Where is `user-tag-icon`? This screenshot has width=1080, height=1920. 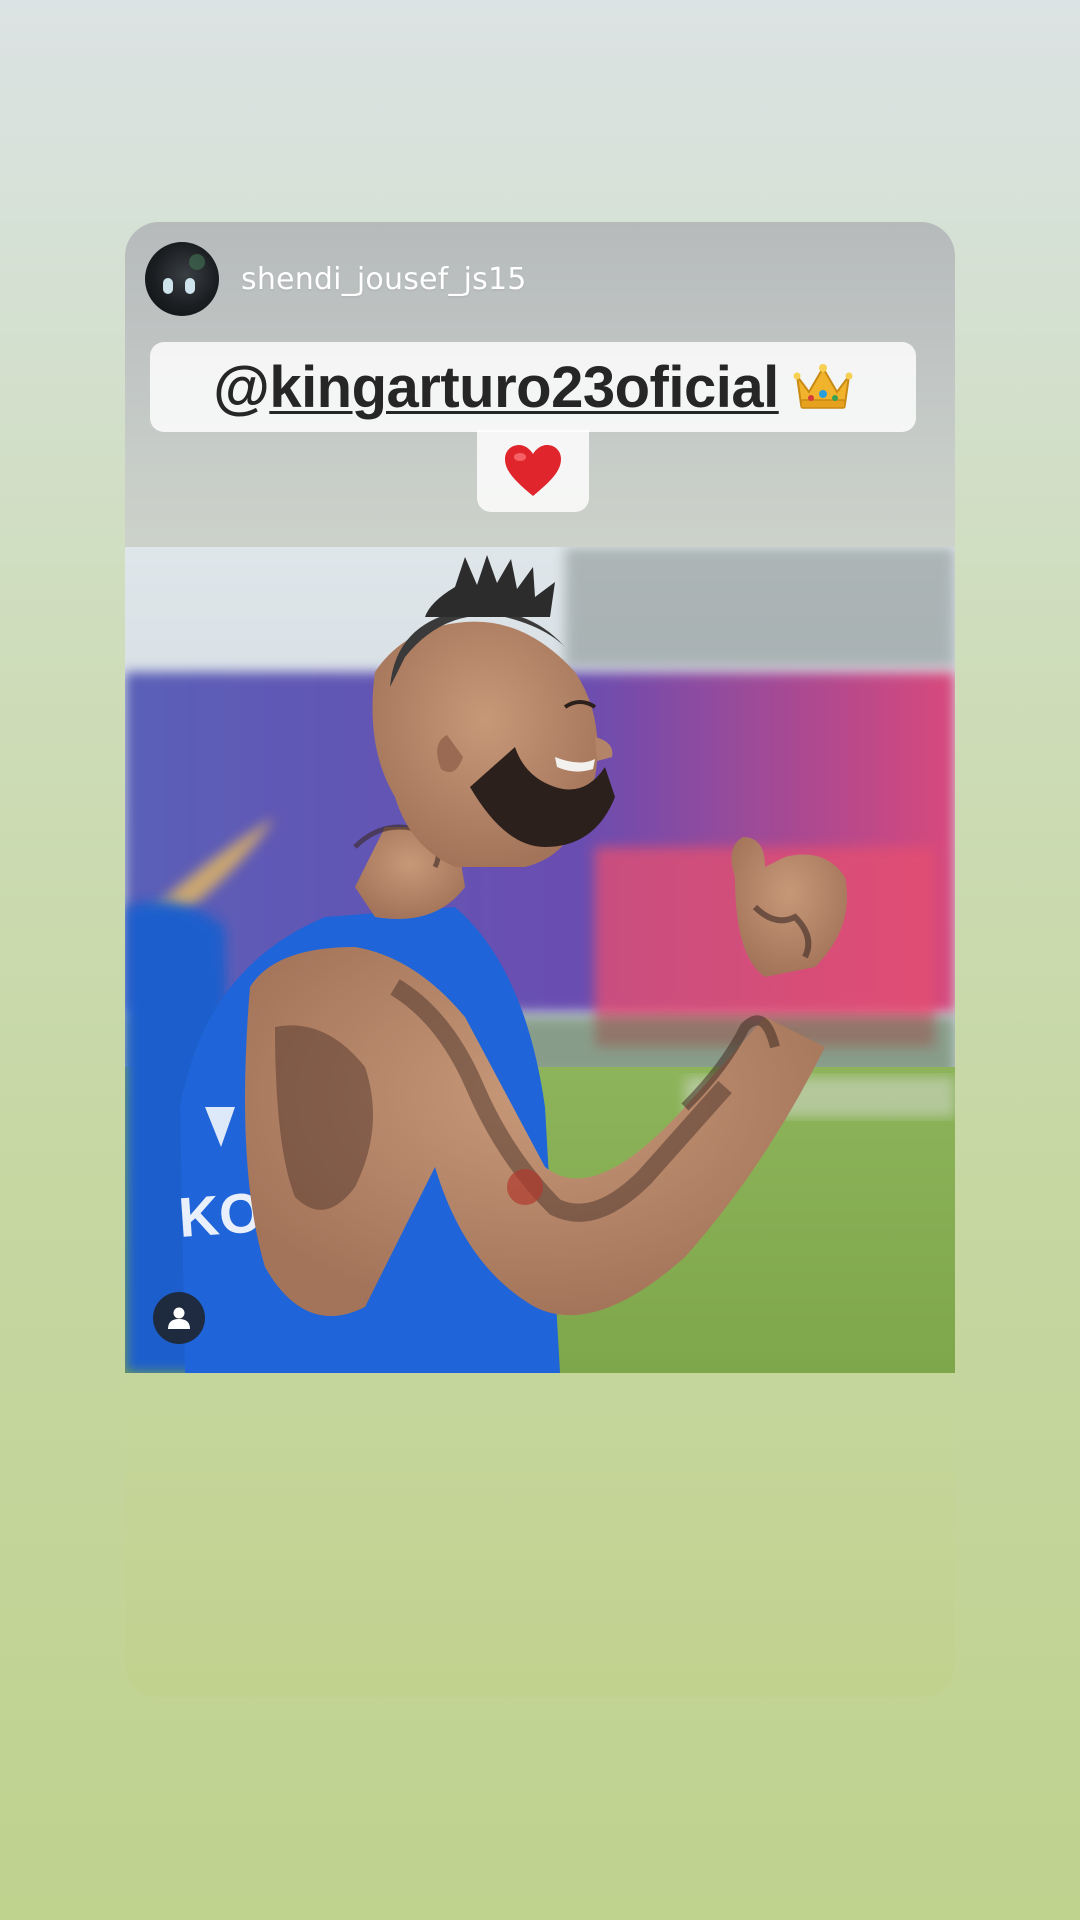 user-tag-icon is located at coordinates (179, 1318).